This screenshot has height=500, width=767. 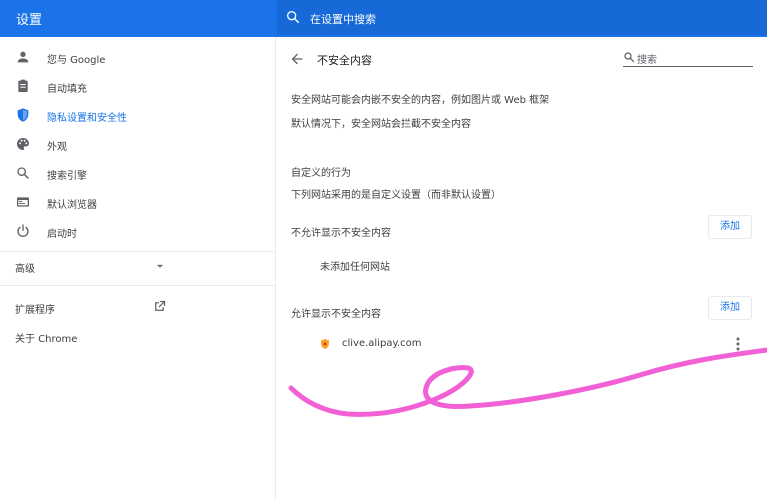 What do you see at coordinates (382, 343) in the screenshot?
I see `site-name: clive.alipay.com` at bounding box center [382, 343].